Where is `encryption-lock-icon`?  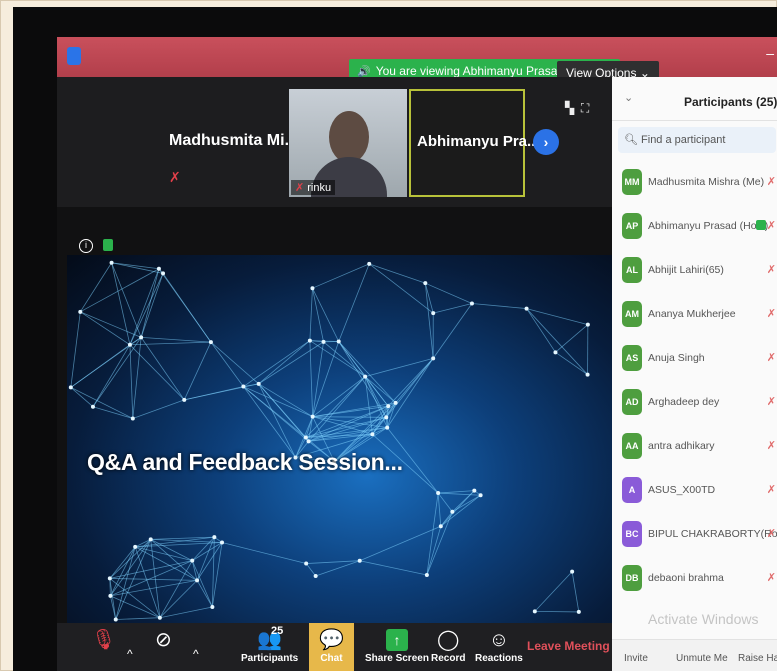
encryption-lock-icon is located at coordinates (108, 245).